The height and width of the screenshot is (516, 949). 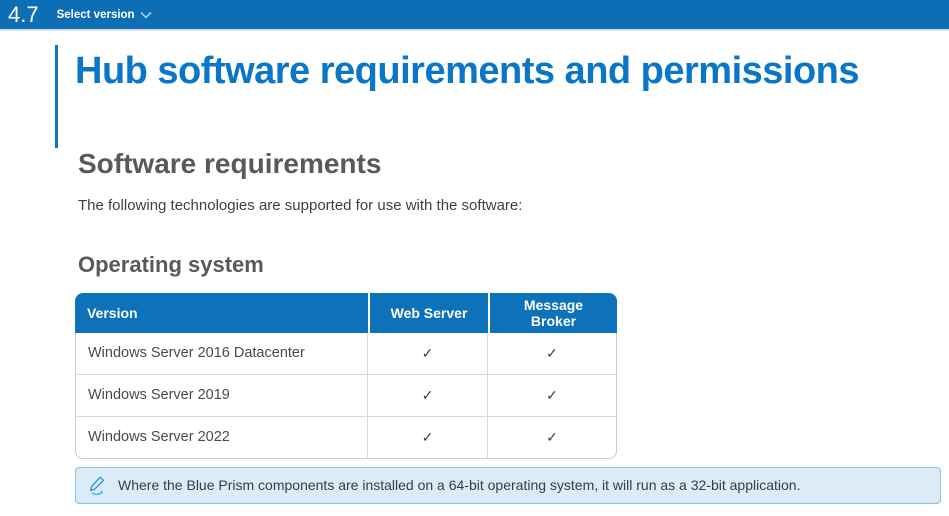 I want to click on column-header-message-broker: Message Broker, so click(x=552, y=312).